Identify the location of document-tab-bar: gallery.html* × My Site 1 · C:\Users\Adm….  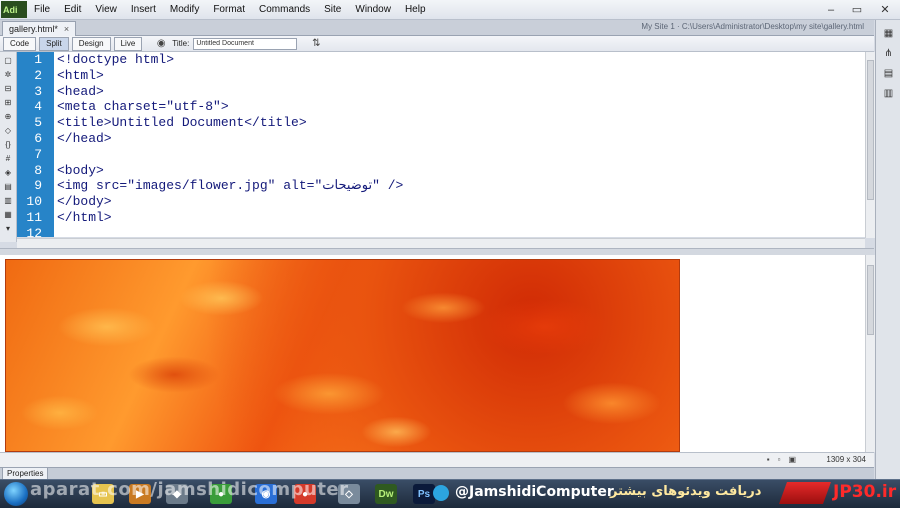
(437, 28).